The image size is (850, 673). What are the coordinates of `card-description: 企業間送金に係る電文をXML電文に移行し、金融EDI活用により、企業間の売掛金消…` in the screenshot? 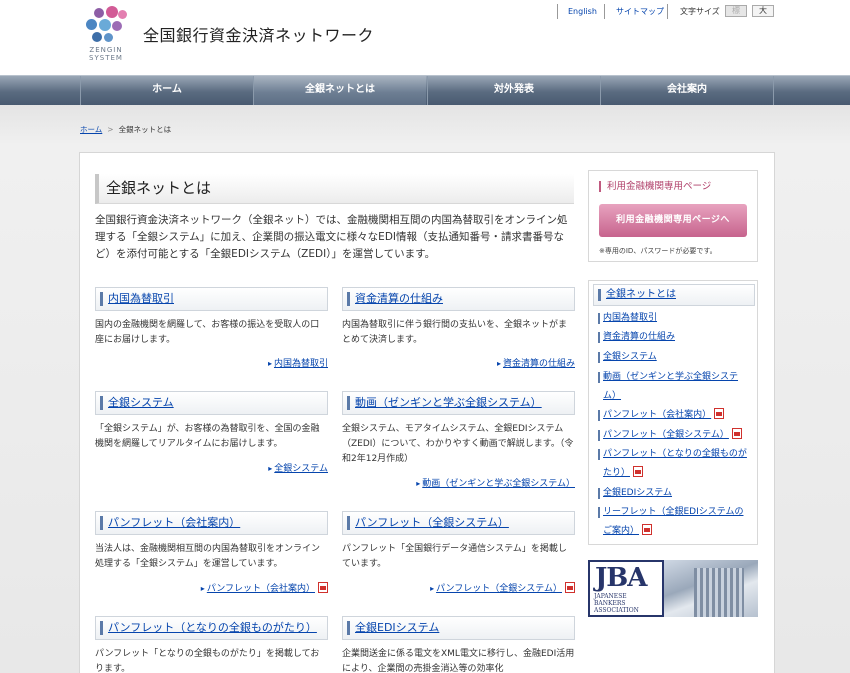 It's located at (458, 661).